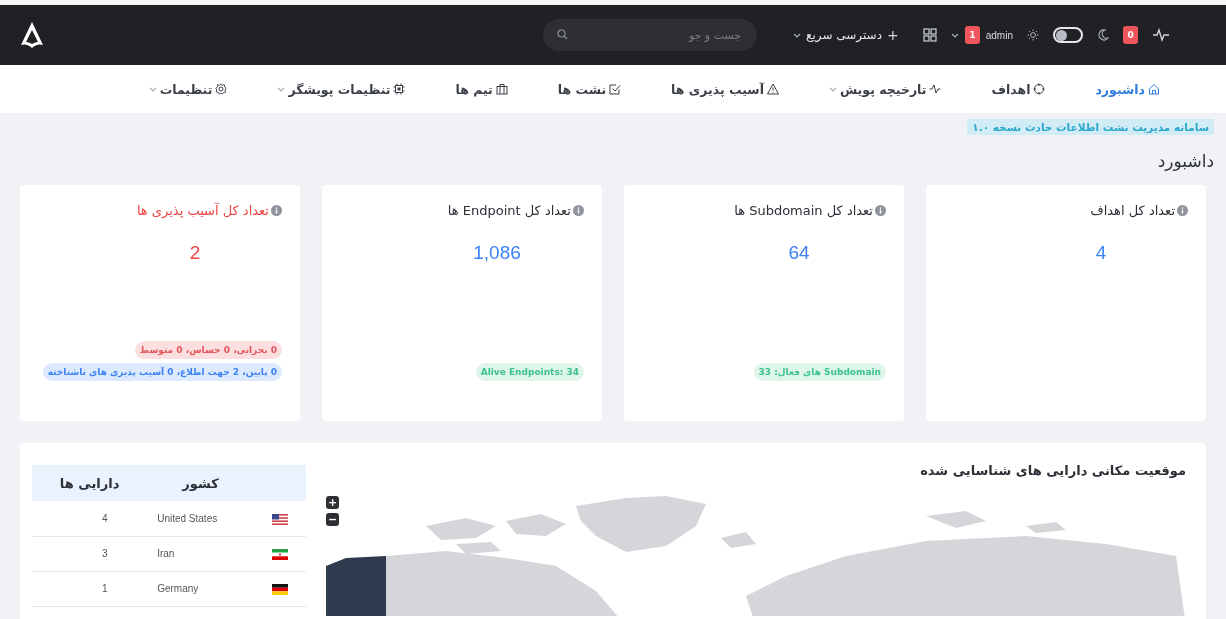 This screenshot has width=1226, height=619. What do you see at coordinates (90, 588) in the screenshot?
I see `table-cell: 1` at bounding box center [90, 588].